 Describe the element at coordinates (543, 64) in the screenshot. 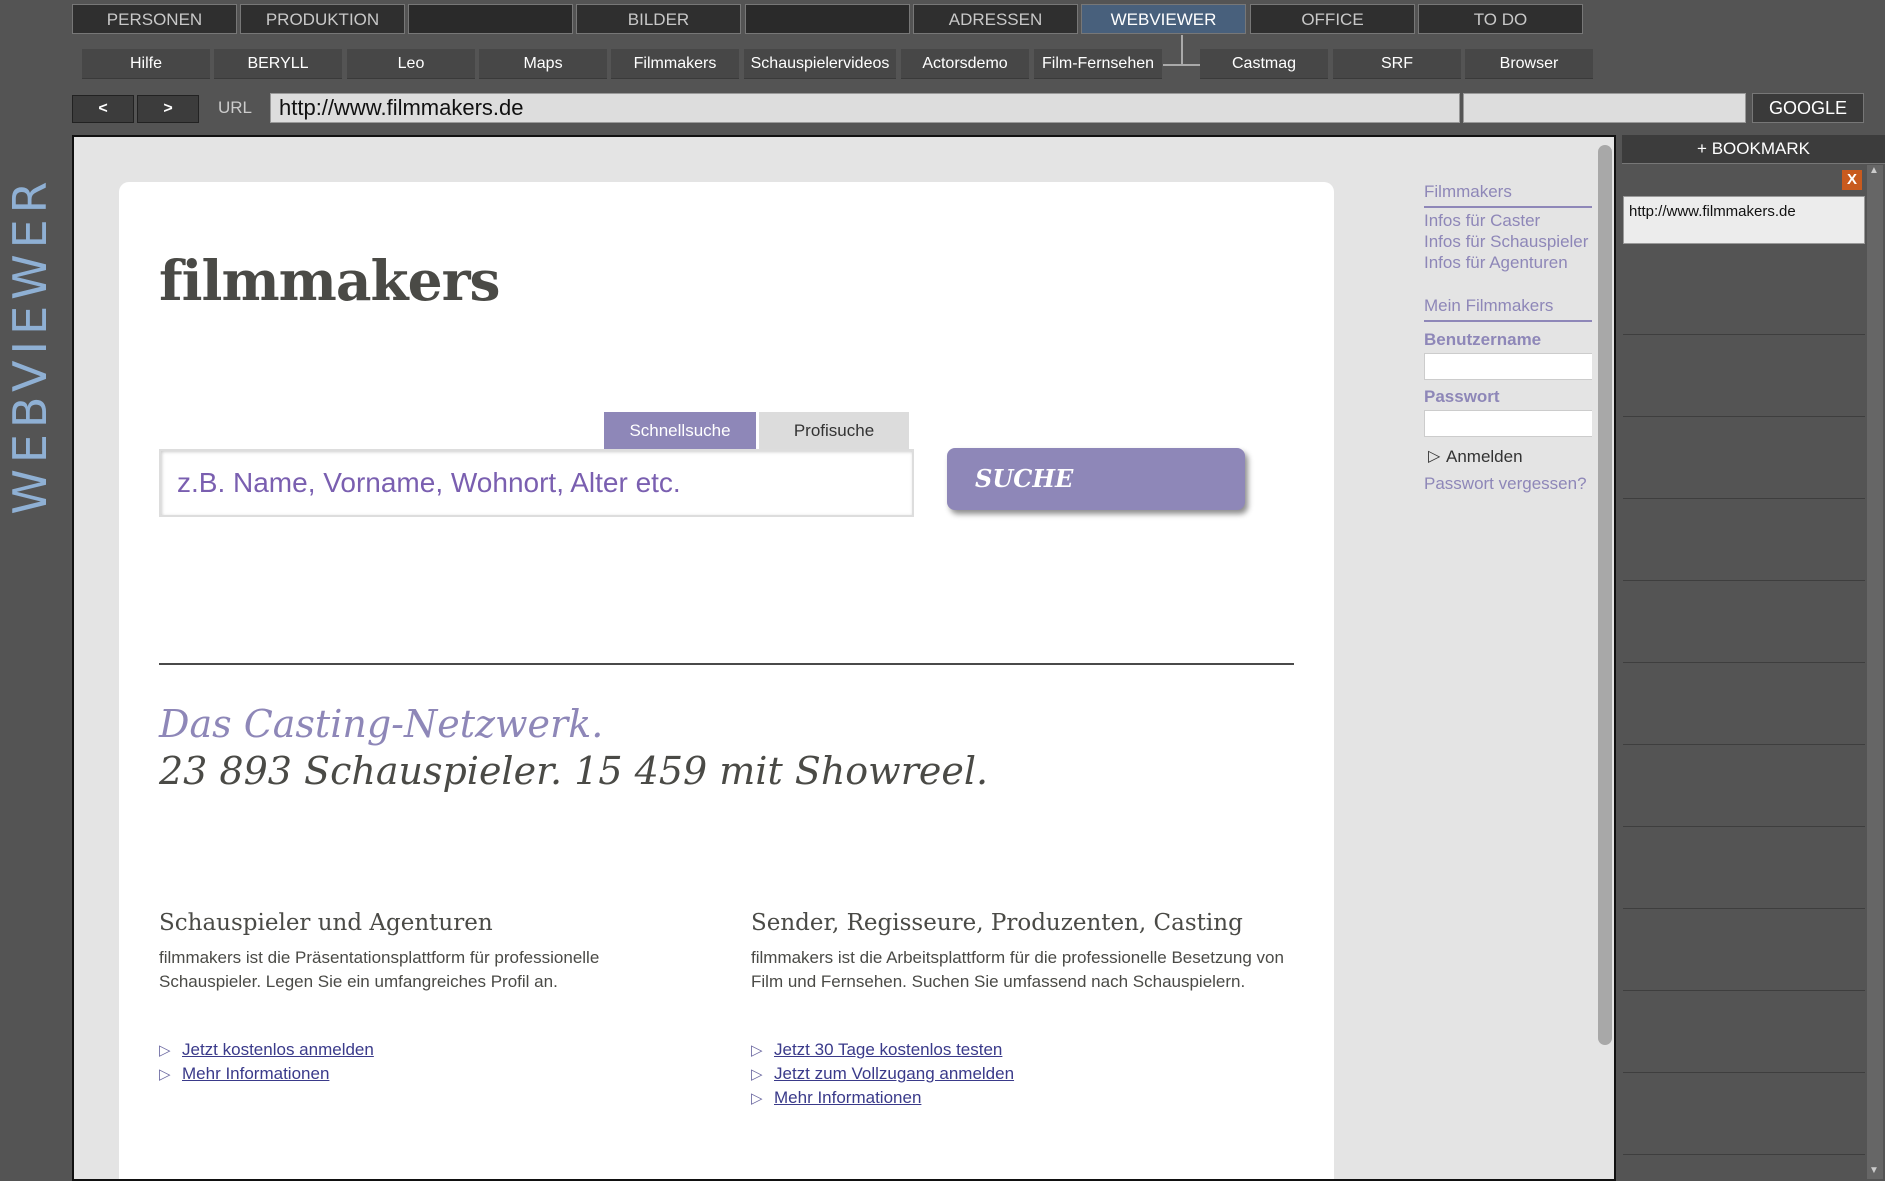

I see `subtab-maps: Maps` at that location.